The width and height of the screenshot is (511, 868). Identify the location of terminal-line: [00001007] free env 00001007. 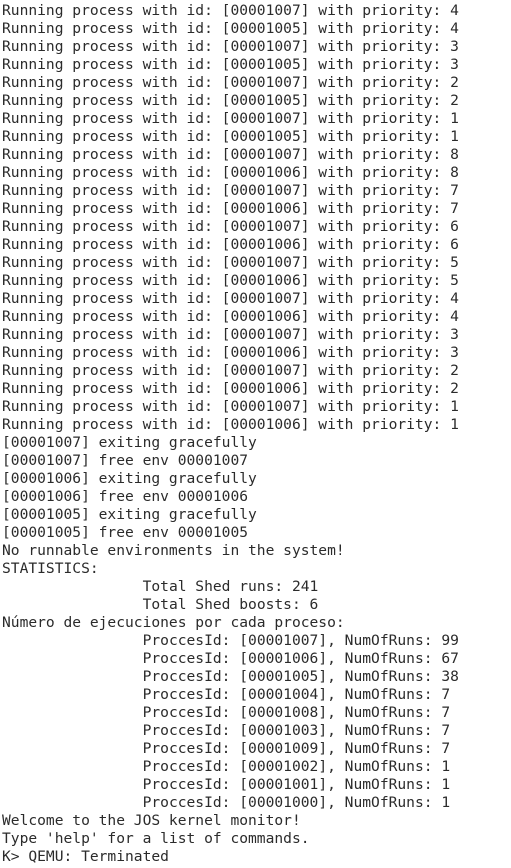
(125, 460).